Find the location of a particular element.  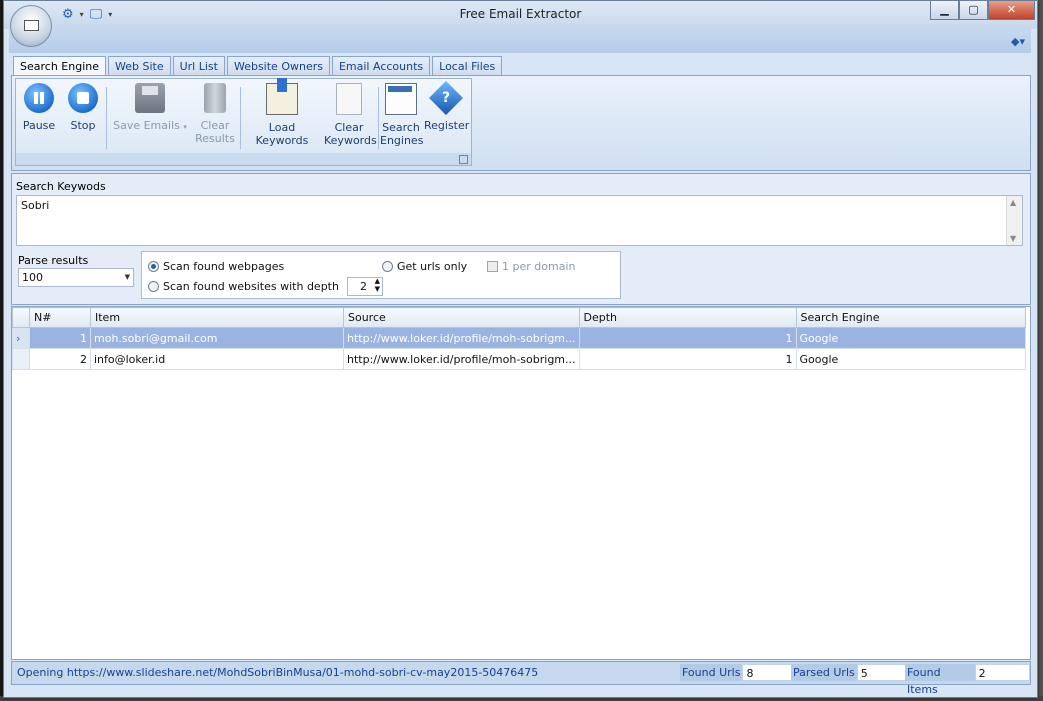

radio-scan-found-webpages: Scan found webpages is located at coordinates (216, 266).